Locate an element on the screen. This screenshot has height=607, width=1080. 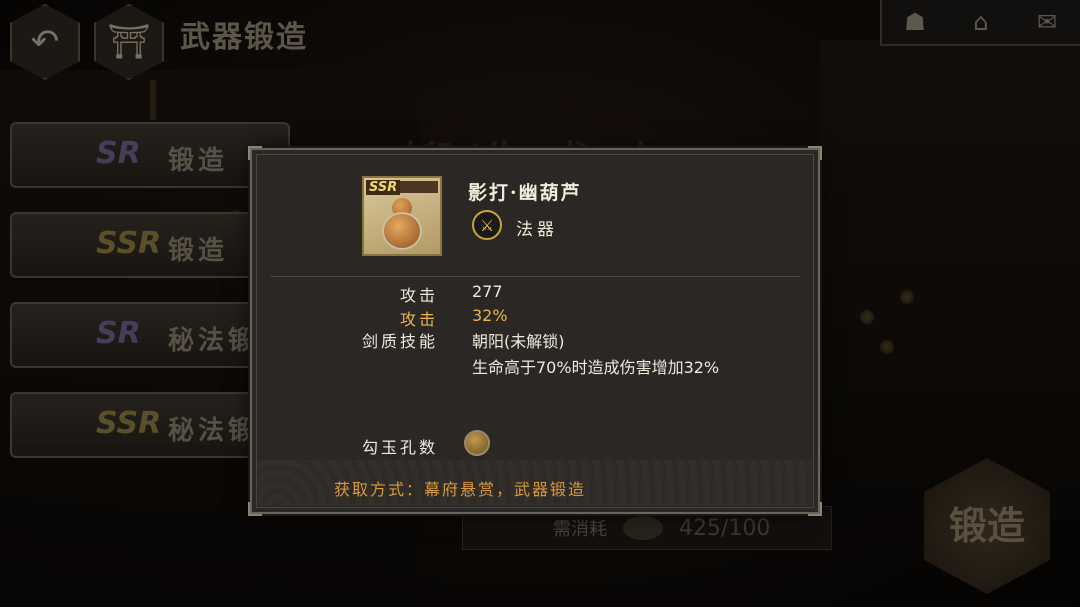
stat-label-attack-bonus: 攻击 is located at coordinates (418, 319).